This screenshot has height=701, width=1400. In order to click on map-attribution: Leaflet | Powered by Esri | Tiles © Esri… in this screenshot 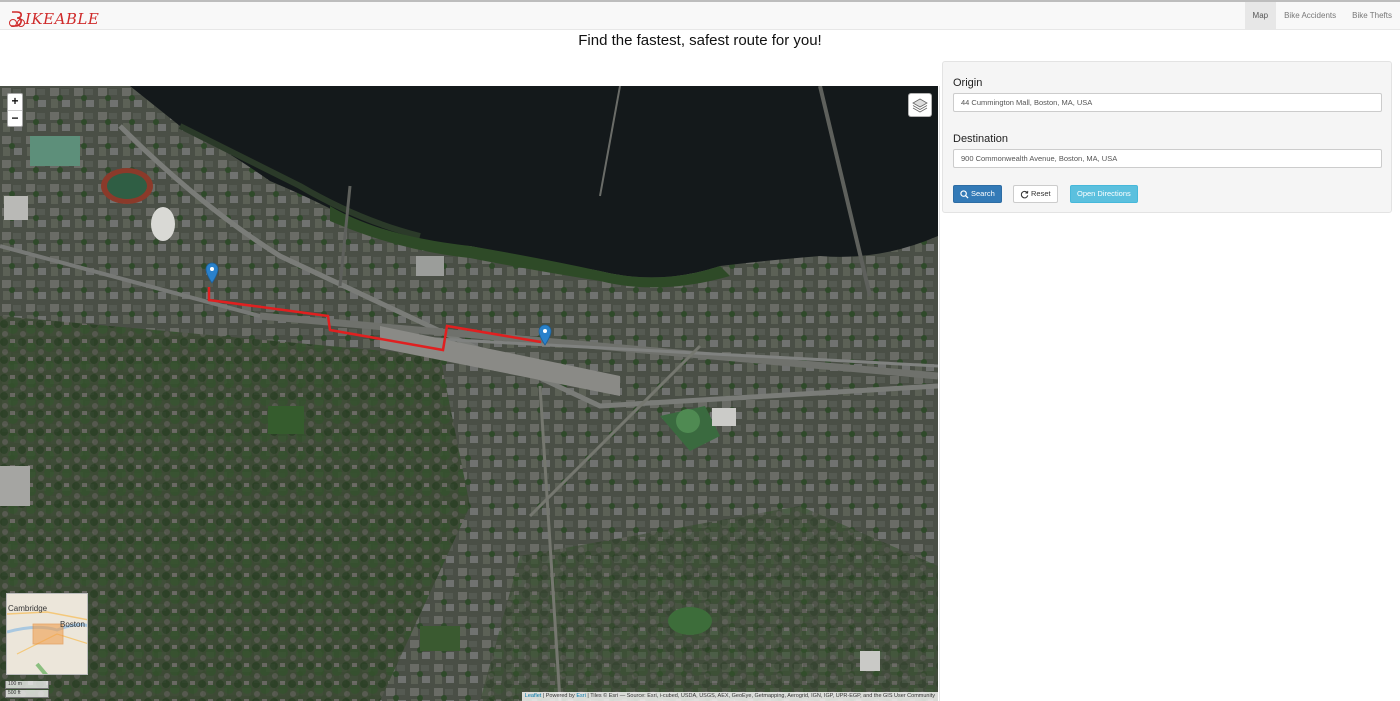, I will do `click(729, 696)`.